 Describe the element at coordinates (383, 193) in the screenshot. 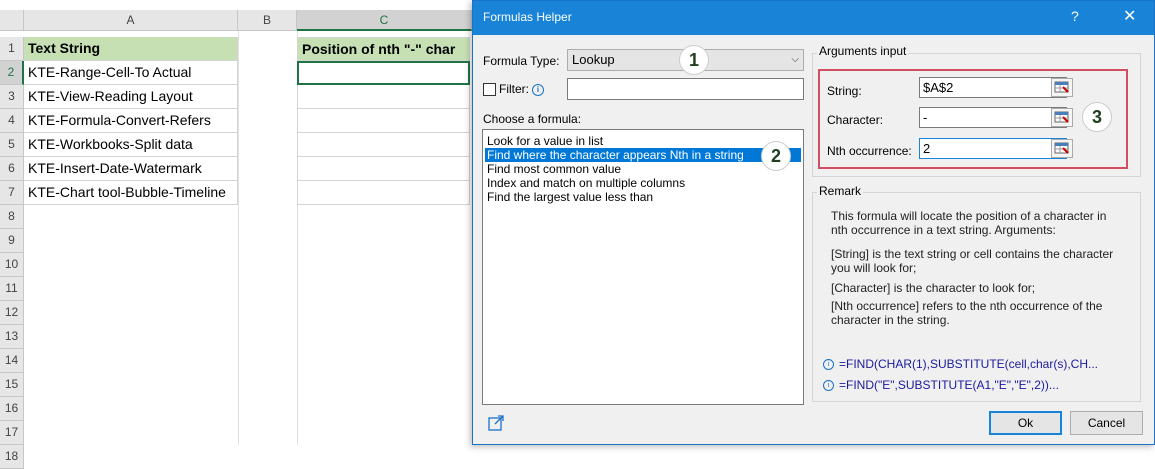

I see `cell-c7` at that location.